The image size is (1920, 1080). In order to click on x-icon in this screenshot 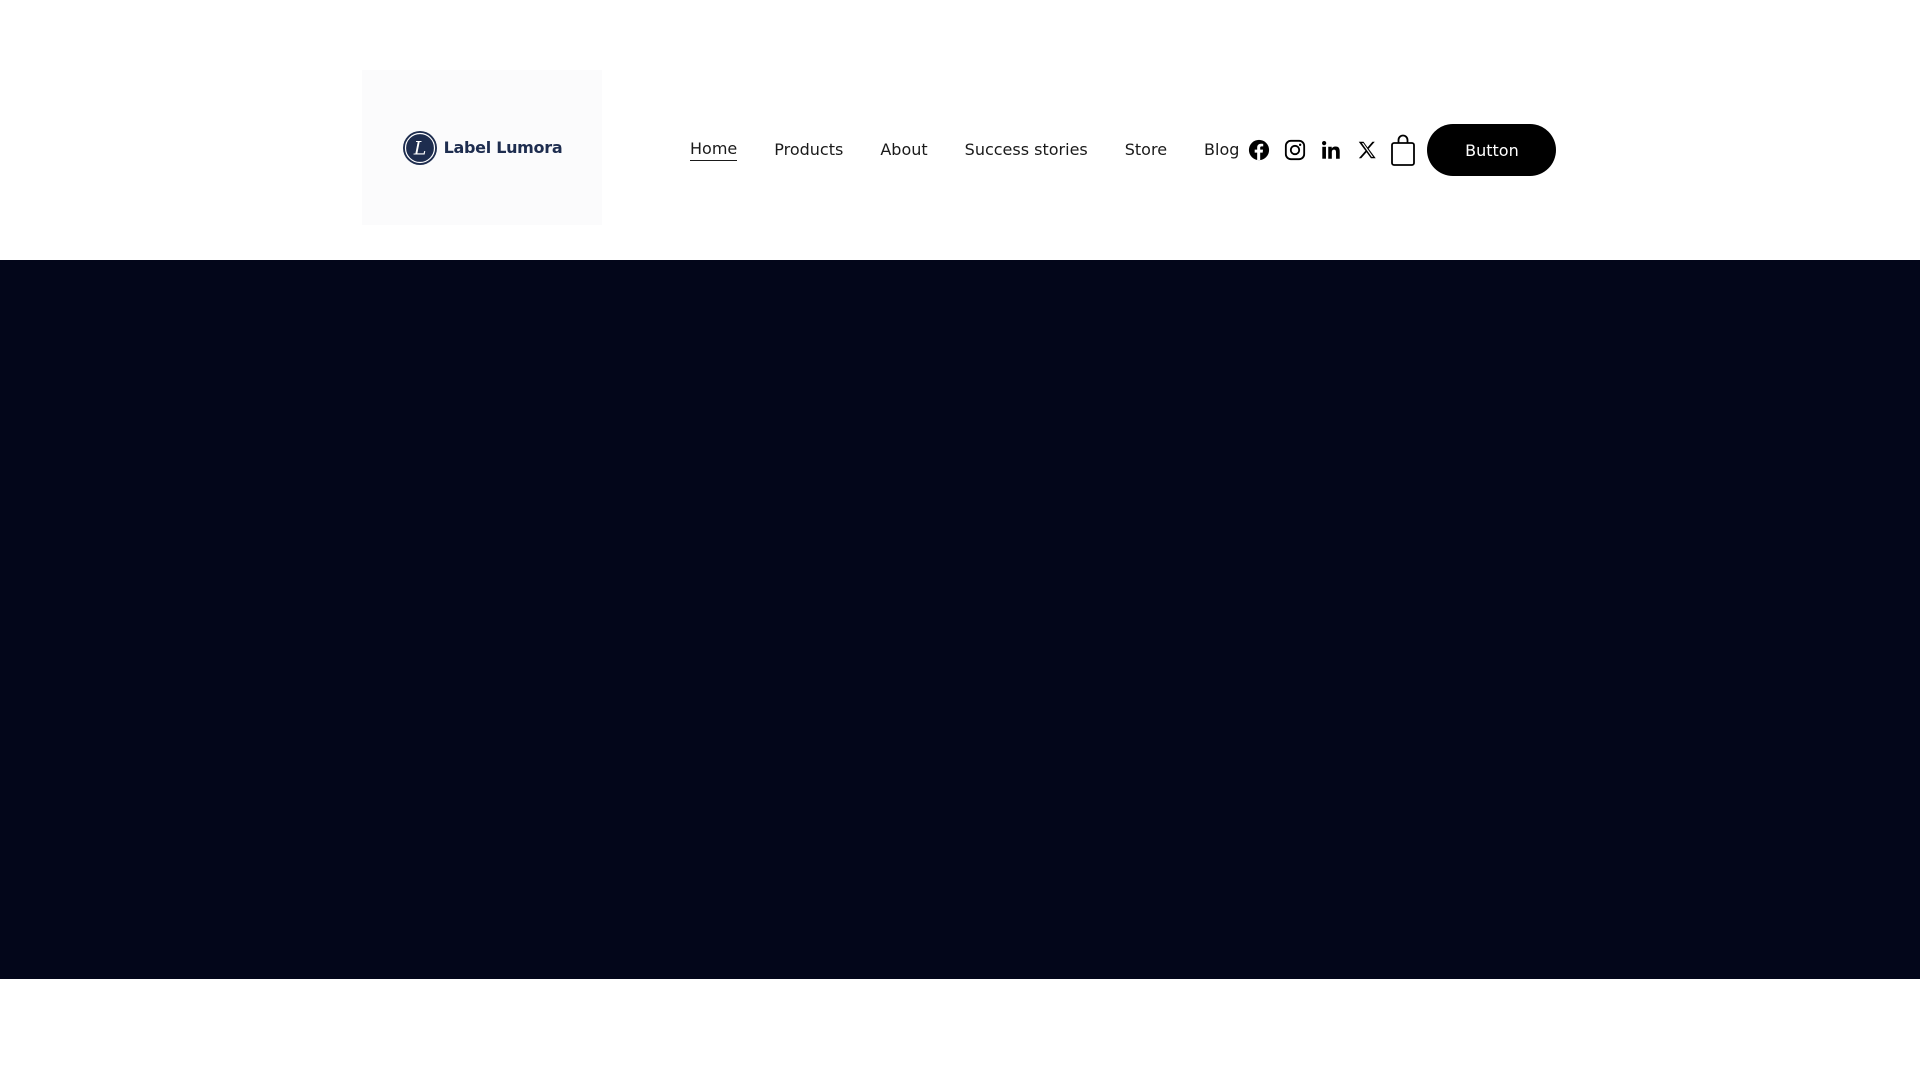, I will do `click(1368, 150)`.